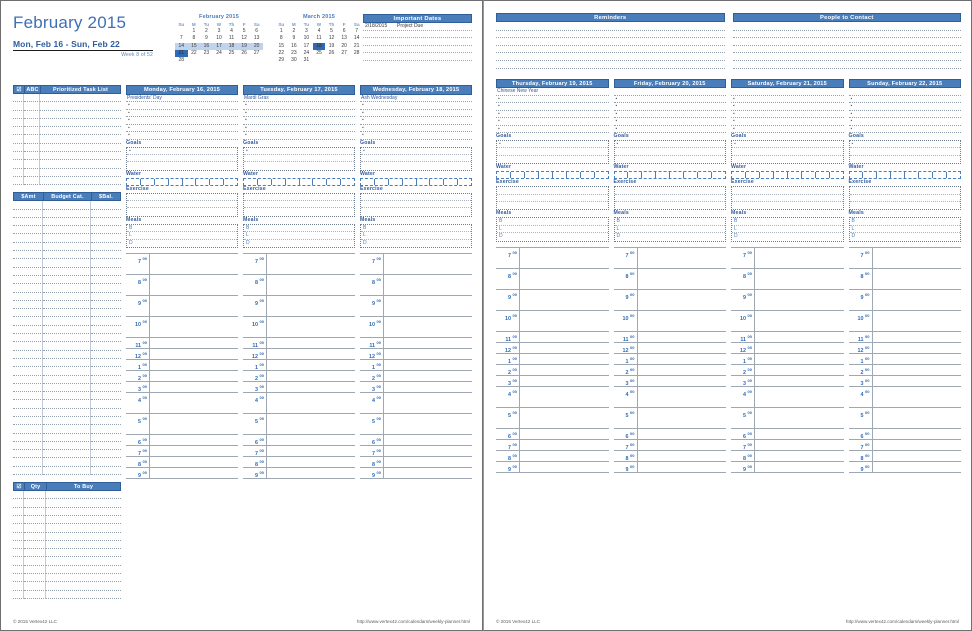 The width and height of the screenshot is (972, 631). I want to click on schedule-slot: 3 00, so click(299, 388).